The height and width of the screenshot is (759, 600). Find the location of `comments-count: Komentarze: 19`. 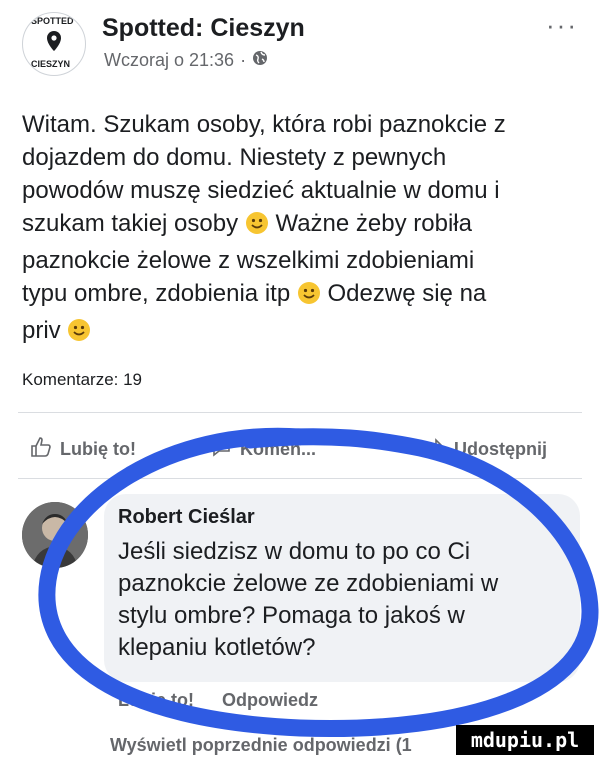

comments-count: Komentarze: 19 is located at coordinates (82, 380).